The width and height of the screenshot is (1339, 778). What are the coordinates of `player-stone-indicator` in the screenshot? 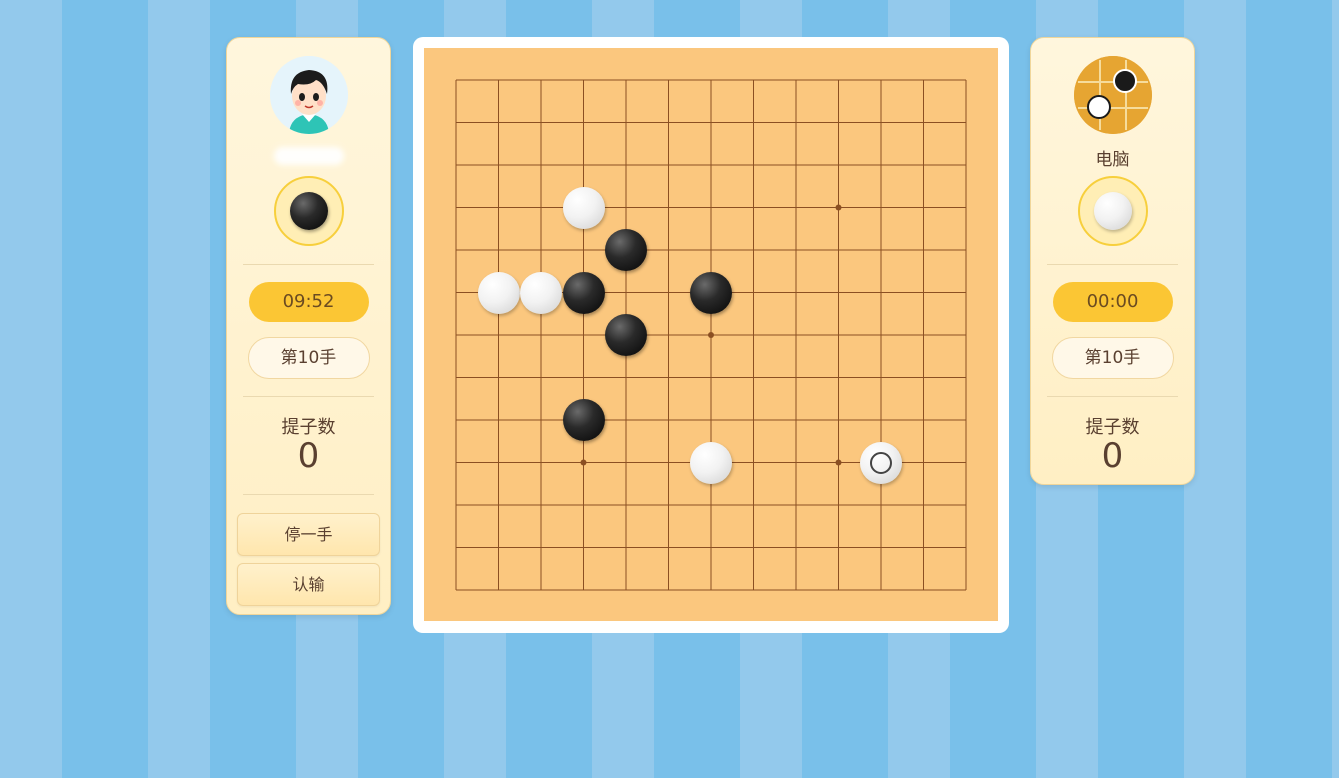 It's located at (308, 211).